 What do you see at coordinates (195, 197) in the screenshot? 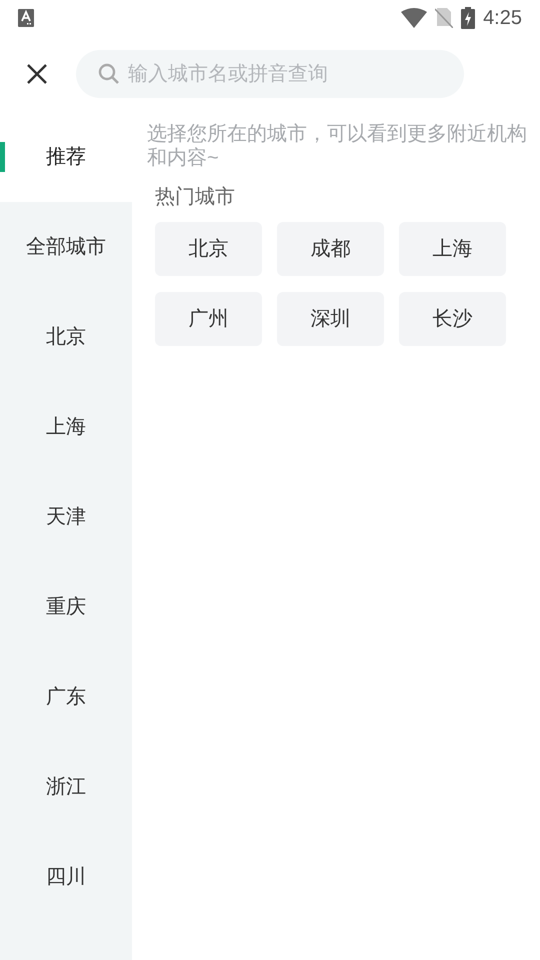
I see `section-title: 热门城市` at bounding box center [195, 197].